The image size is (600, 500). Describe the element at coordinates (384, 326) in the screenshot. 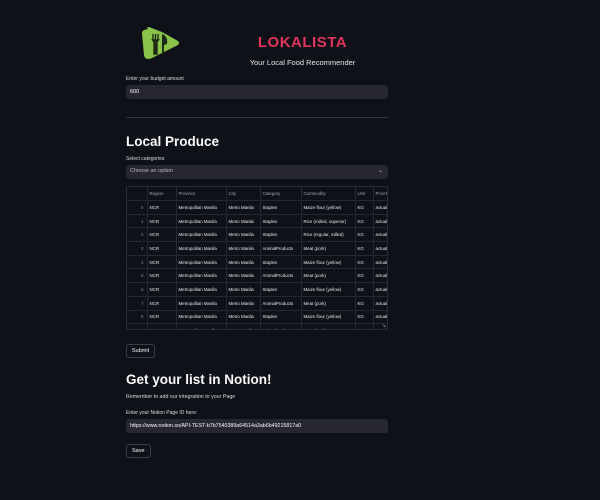

I see `resize-handle-icon: ↘` at that location.